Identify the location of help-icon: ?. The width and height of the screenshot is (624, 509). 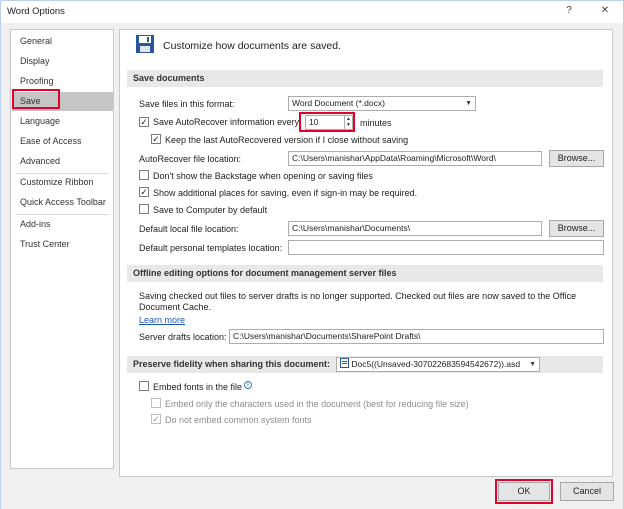
(569, 11).